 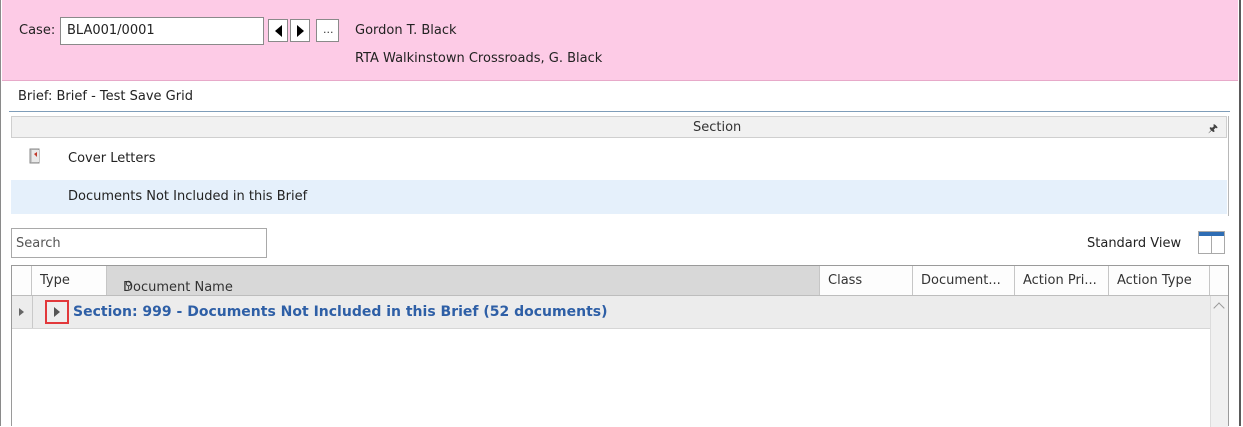 I want to click on search-input, so click(x=139, y=243).